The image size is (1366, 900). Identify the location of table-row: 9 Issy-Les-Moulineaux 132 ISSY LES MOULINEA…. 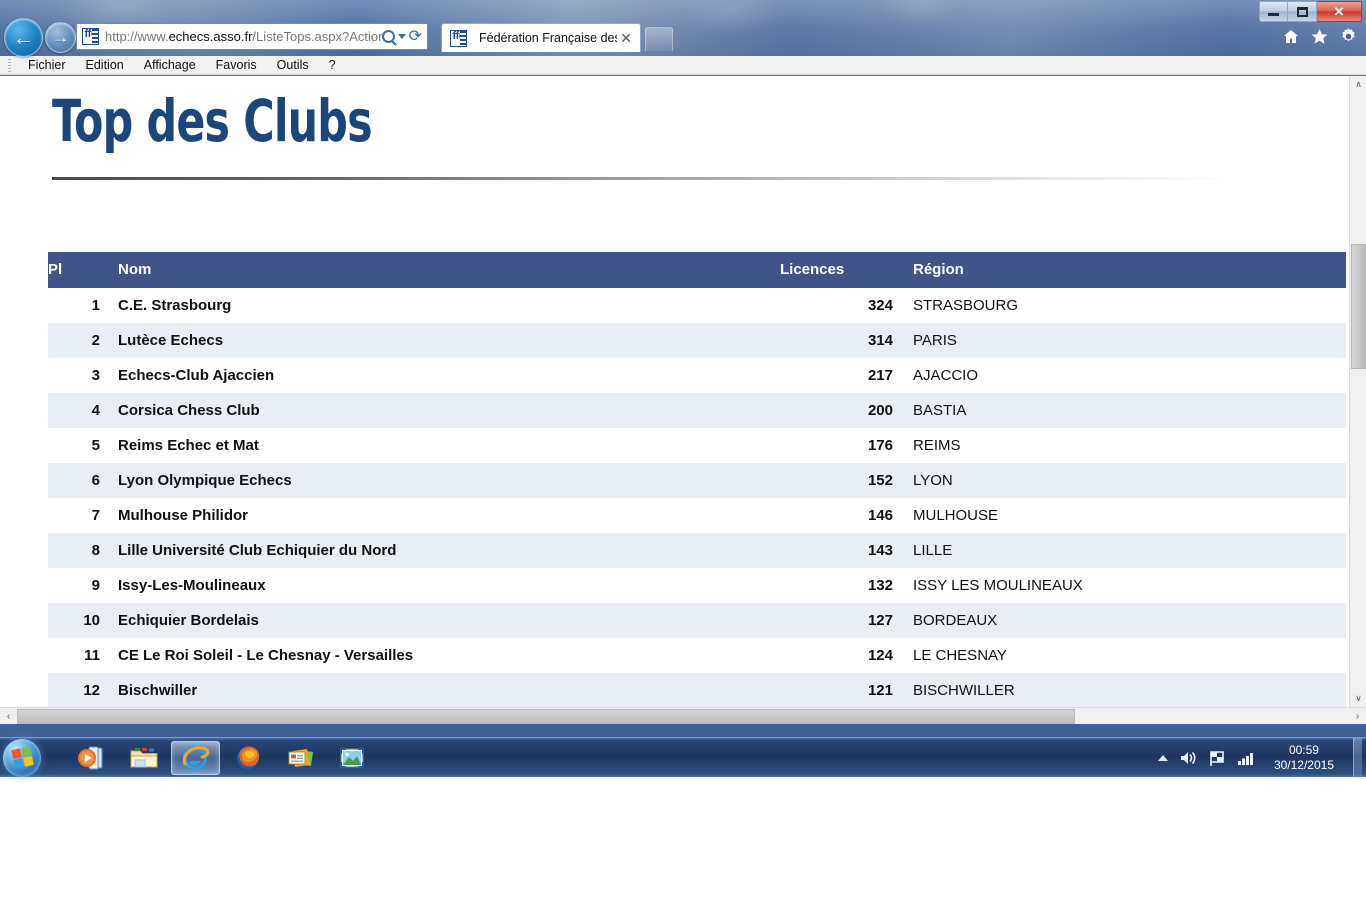
(697, 585).